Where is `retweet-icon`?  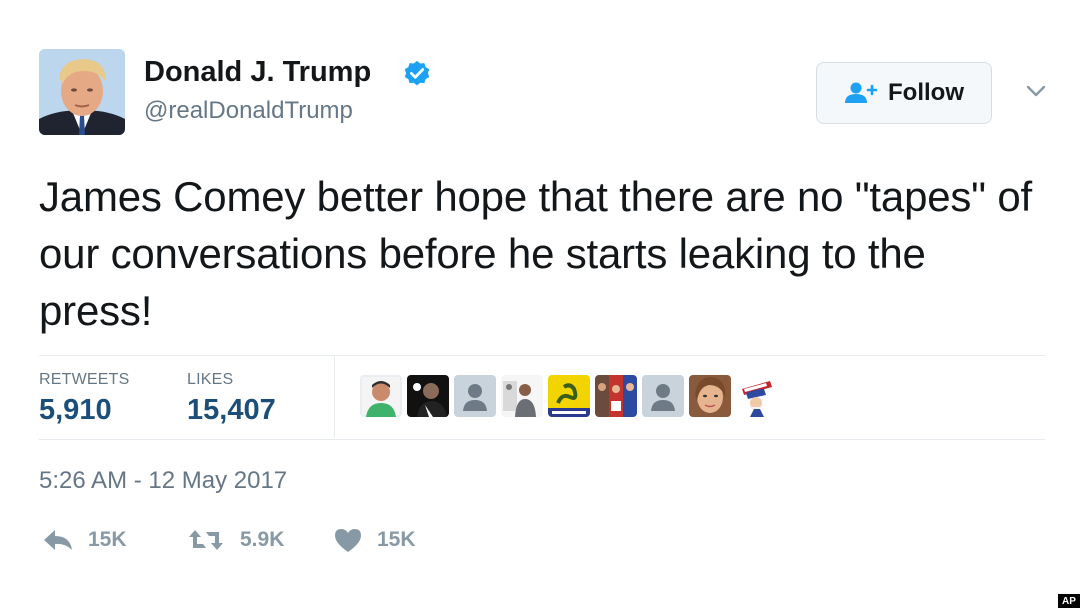 retweet-icon is located at coordinates (206, 540).